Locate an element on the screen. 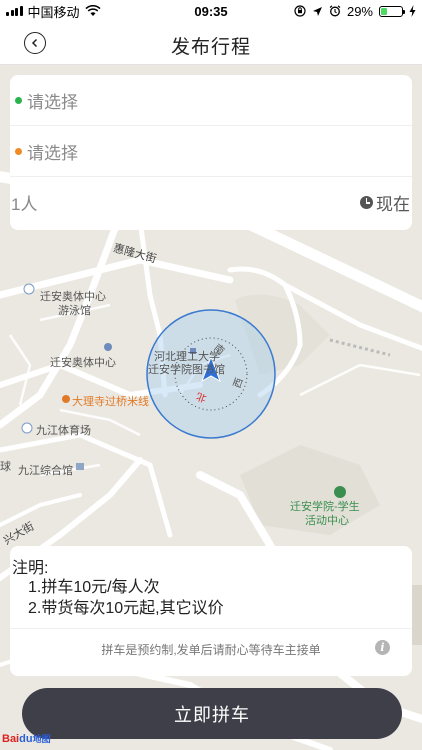 The image size is (422, 750). signal-icon is located at coordinates (14, 11).